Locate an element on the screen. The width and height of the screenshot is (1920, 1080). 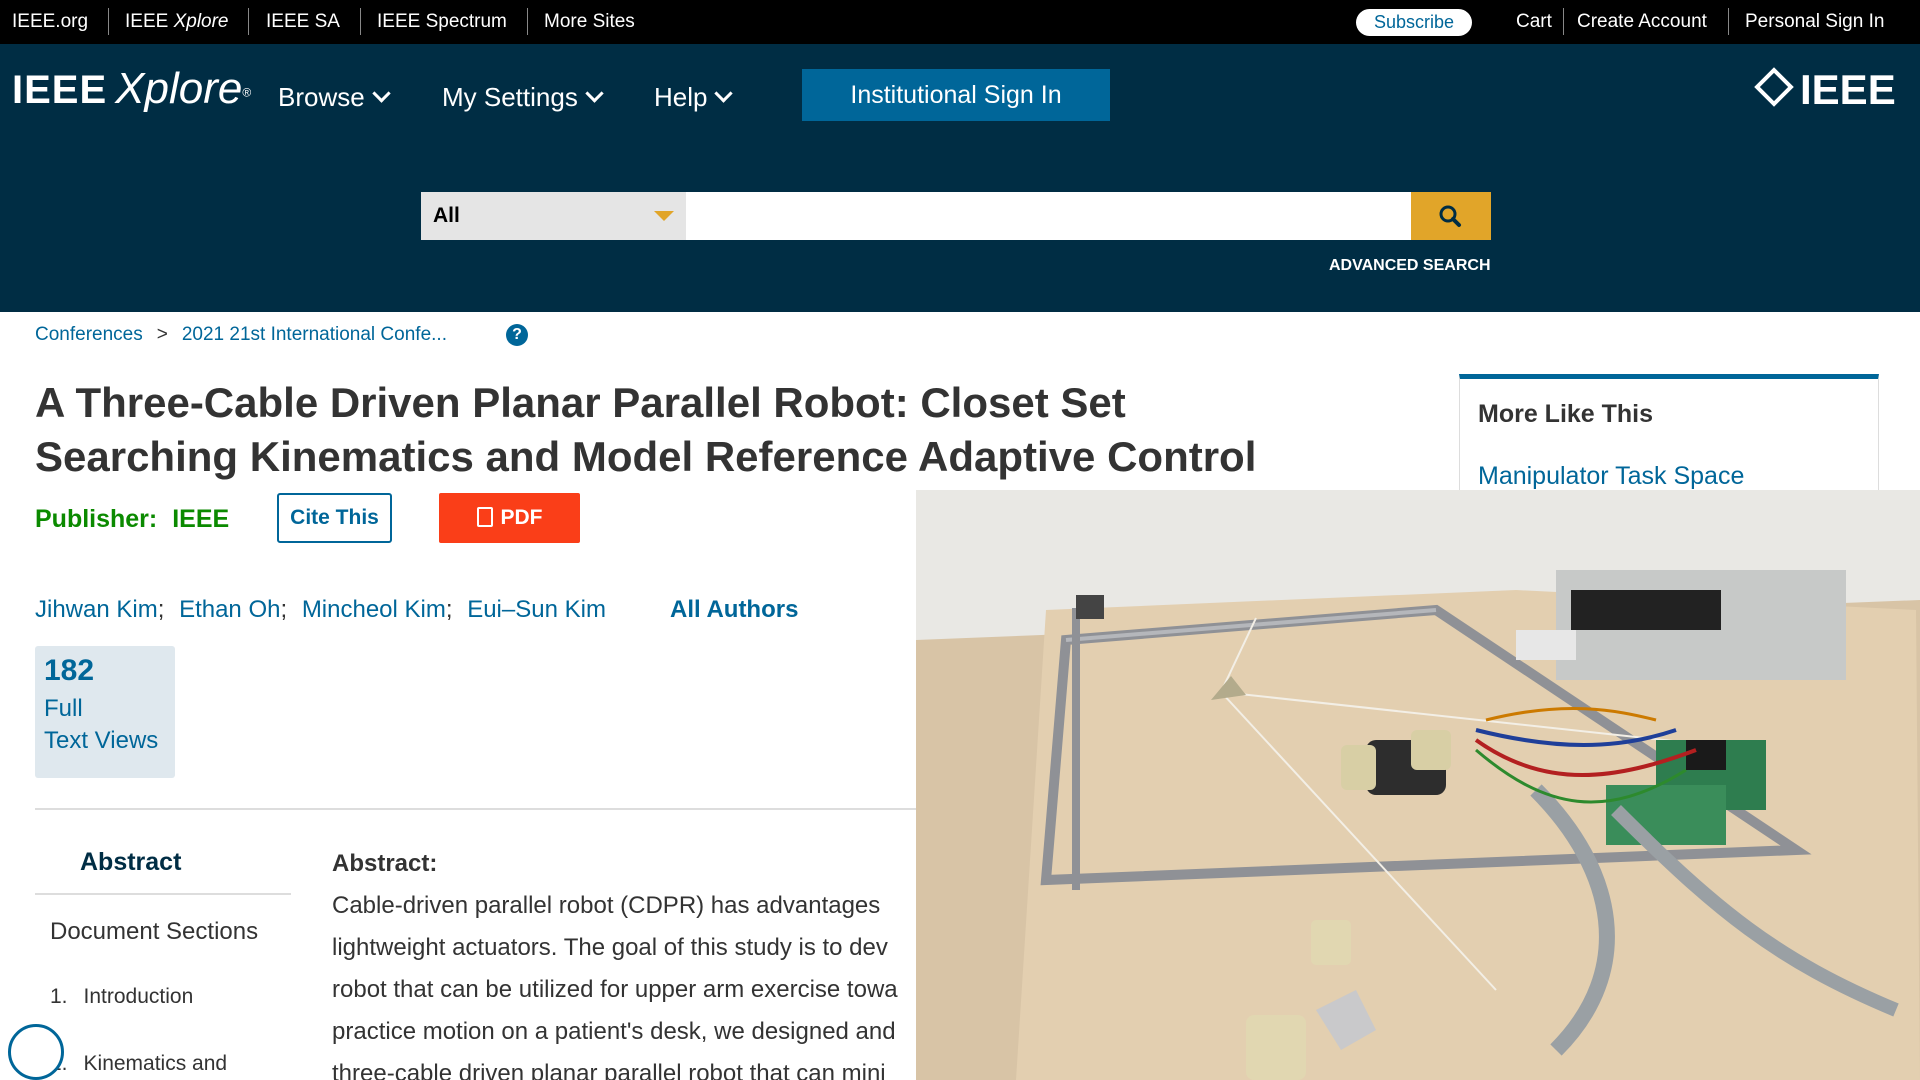
section-label: Introduction is located at coordinates (138, 996).